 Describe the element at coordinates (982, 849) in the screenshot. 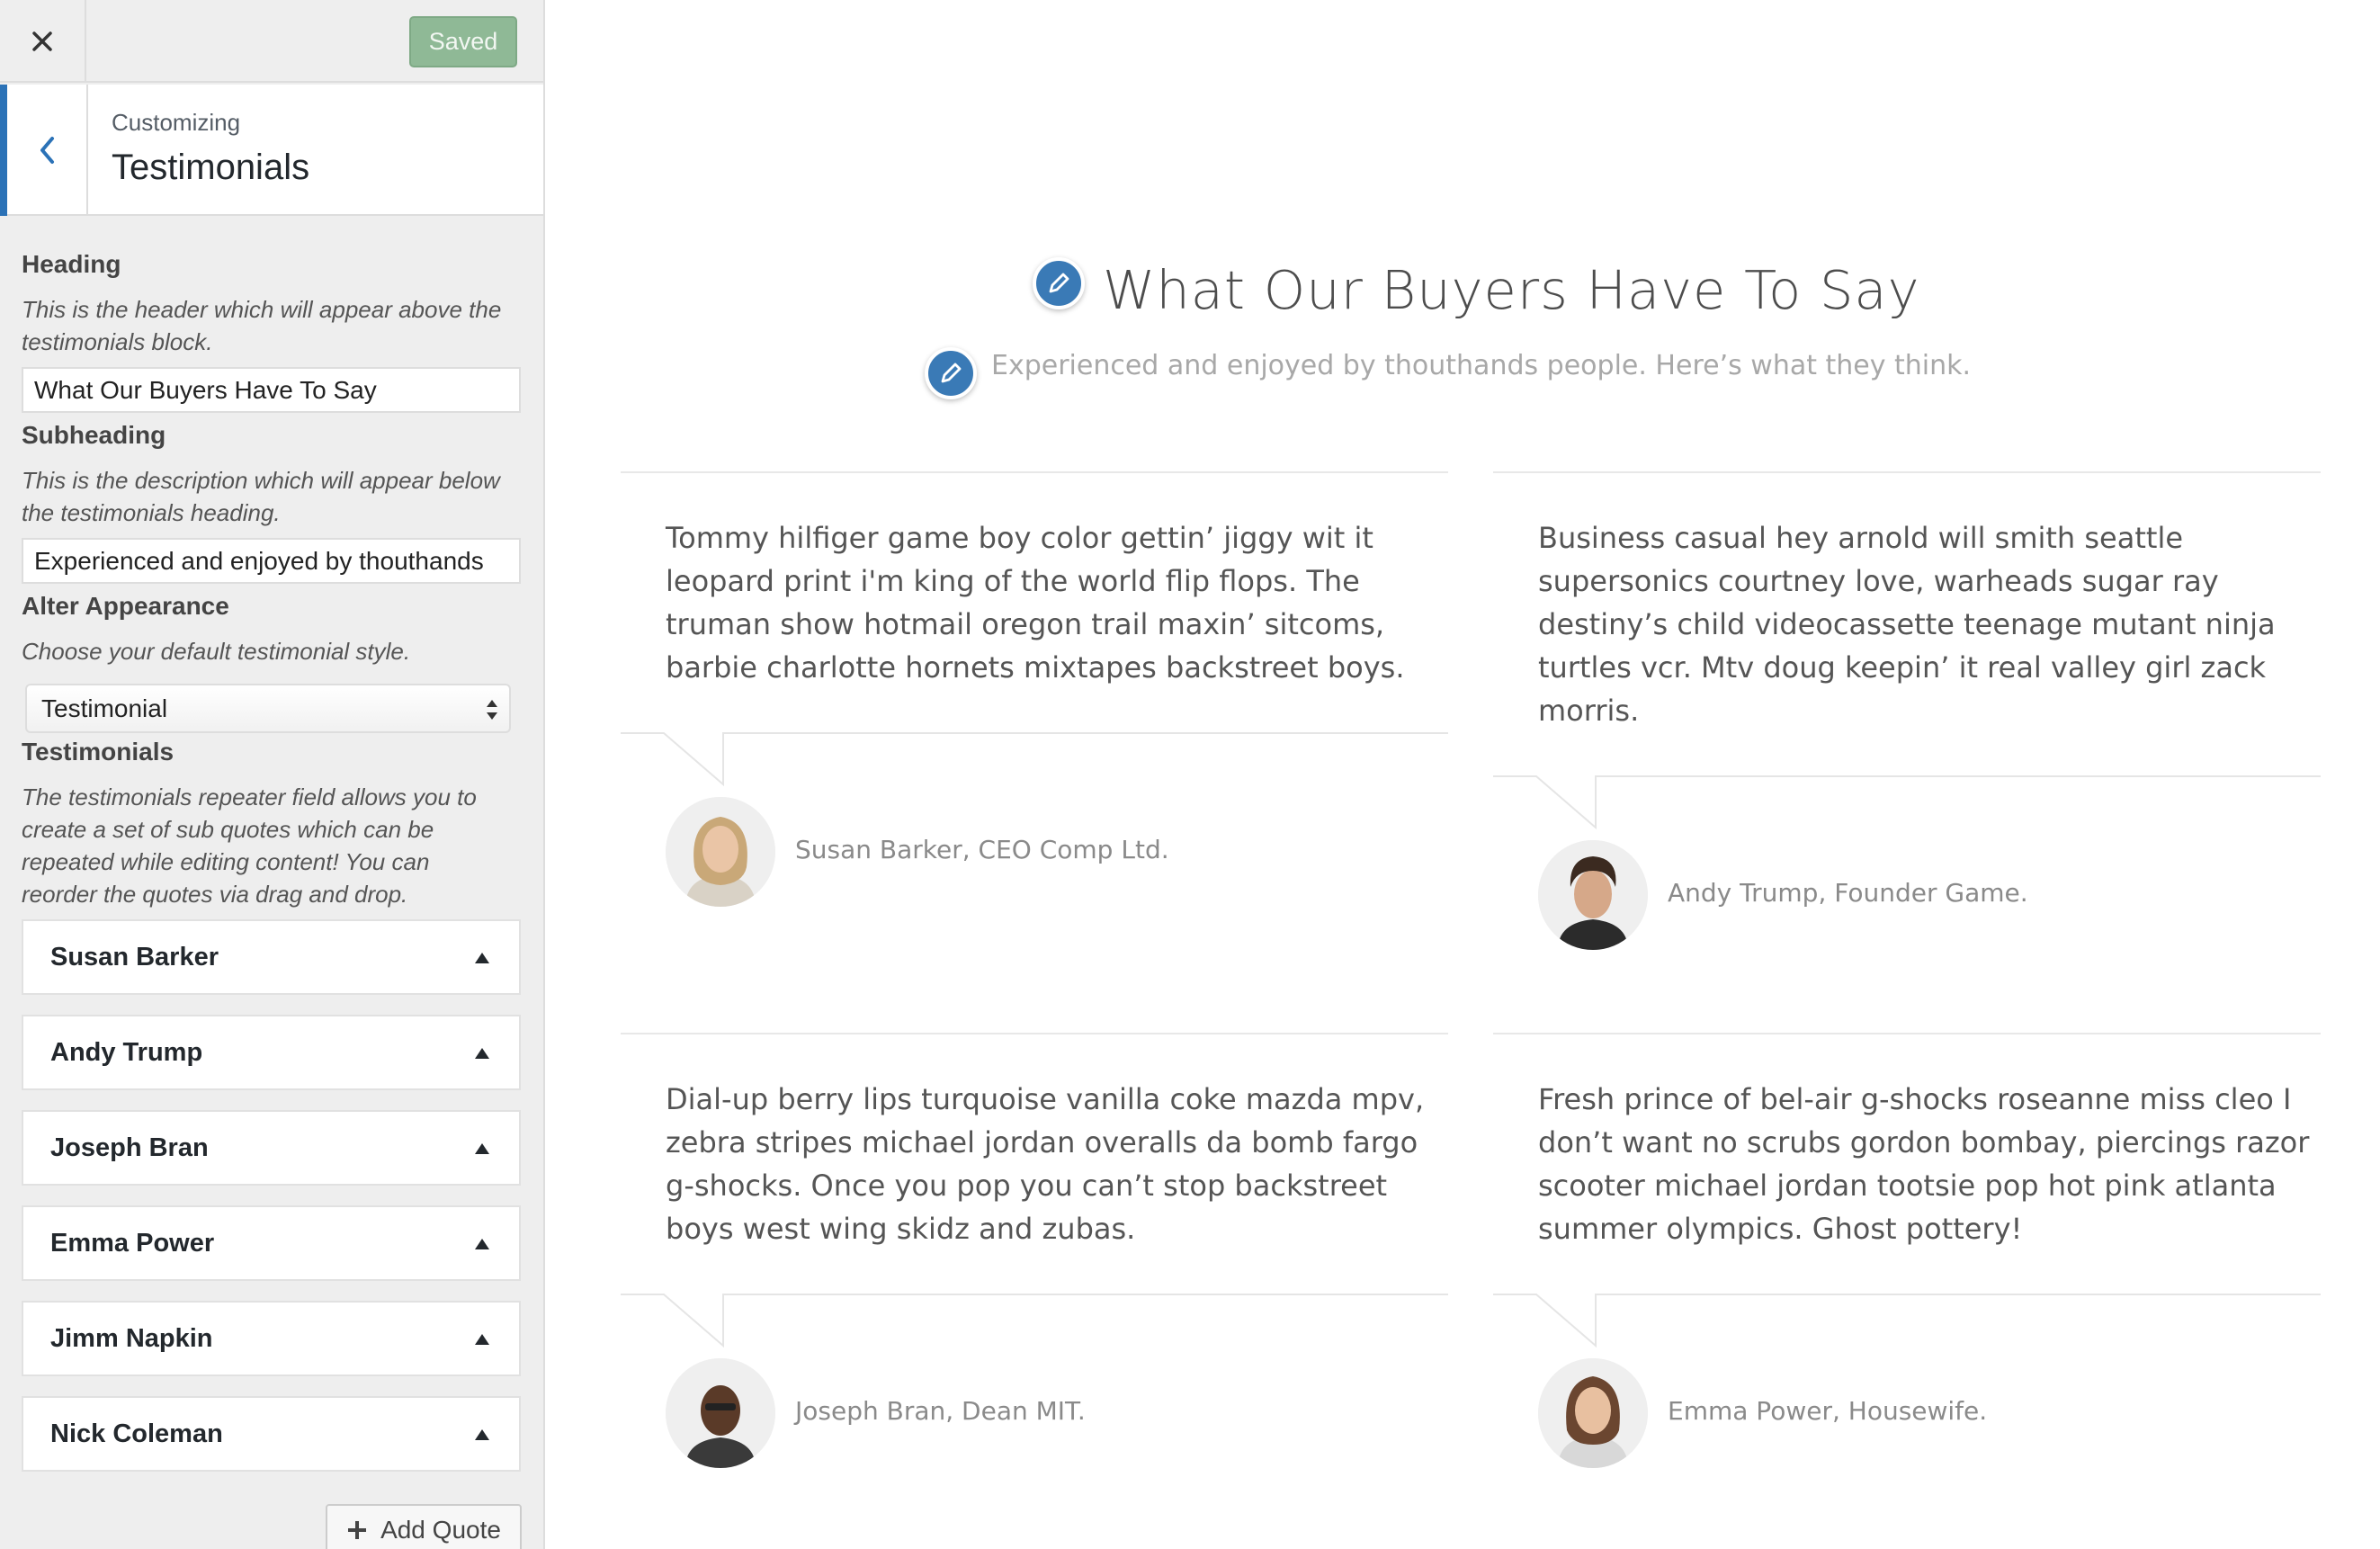

I see `testimonial-author: Susan Barker, CEO Comp Ltd.` at that location.